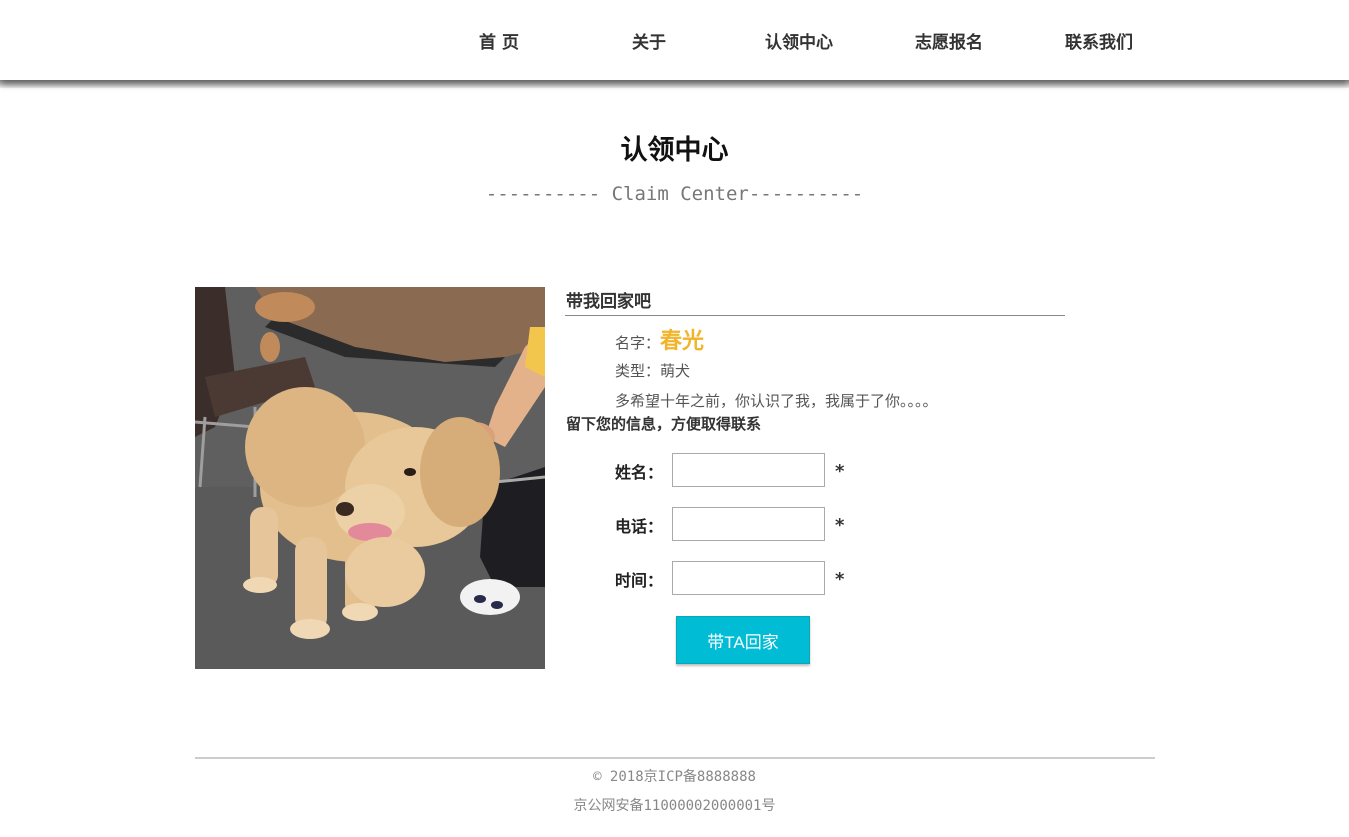  Describe the element at coordinates (638, 343) in the screenshot. I see `pet-name-label: 名字：` at that location.